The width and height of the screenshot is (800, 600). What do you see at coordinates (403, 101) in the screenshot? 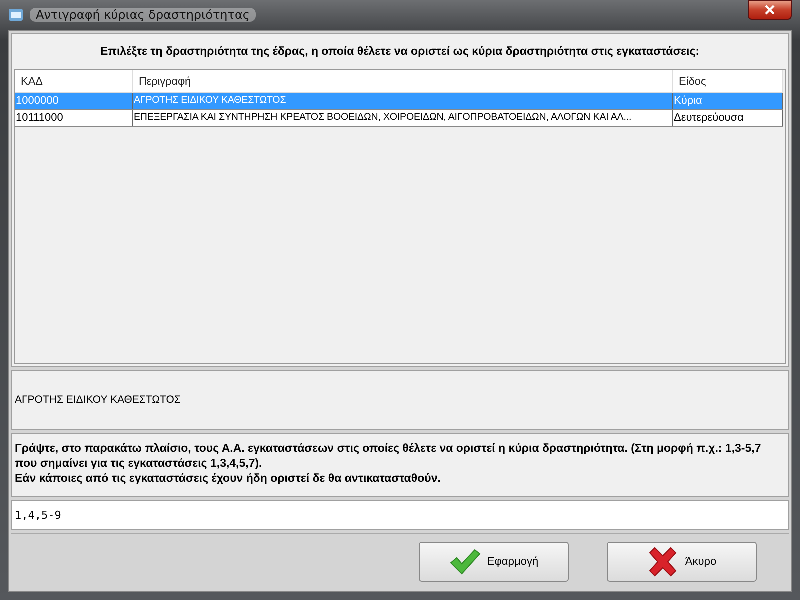
I see `table-cell: ΑΓΡΟΤΗΣ ΕΙΔΙΚΟΥ ΚΑΘΕΣΤΩΤΟΣ` at bounding box center [403, 101].